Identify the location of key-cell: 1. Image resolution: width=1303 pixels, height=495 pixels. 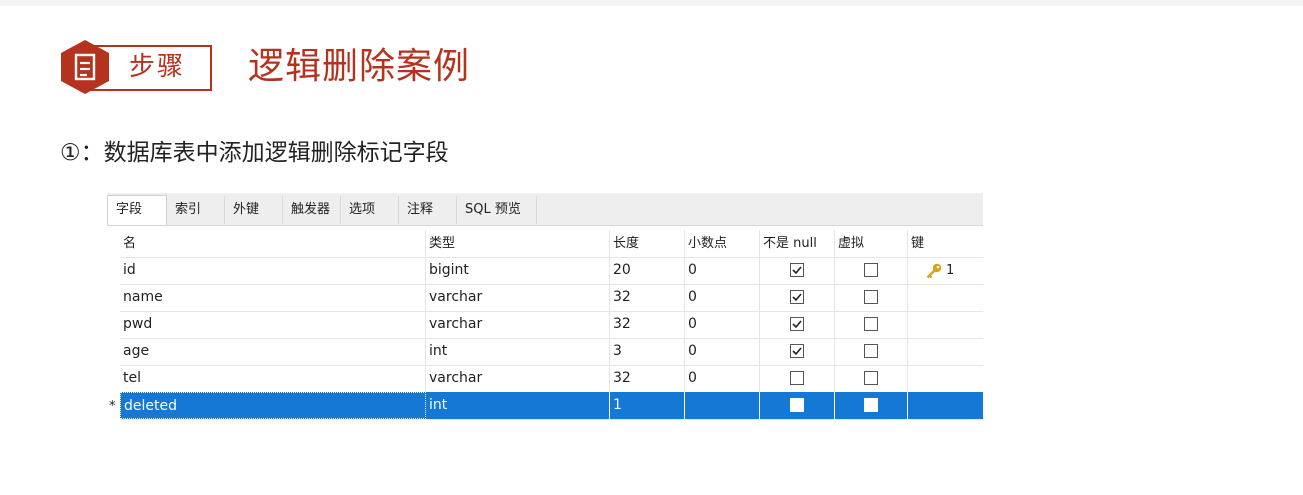
(945, 270).